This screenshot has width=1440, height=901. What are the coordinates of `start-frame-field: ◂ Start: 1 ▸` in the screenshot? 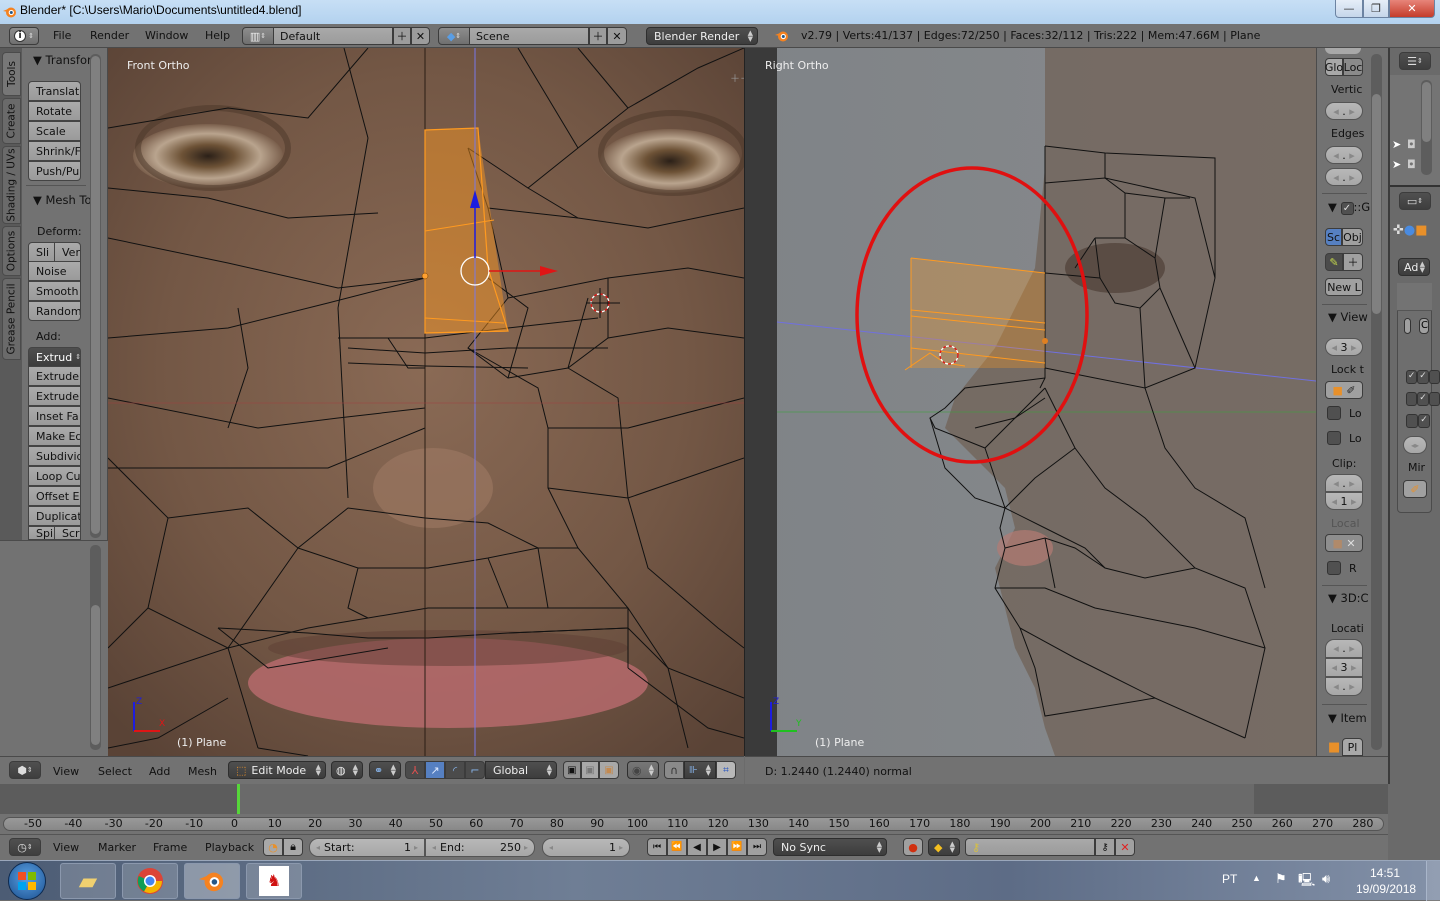 It's located at (367, 847).